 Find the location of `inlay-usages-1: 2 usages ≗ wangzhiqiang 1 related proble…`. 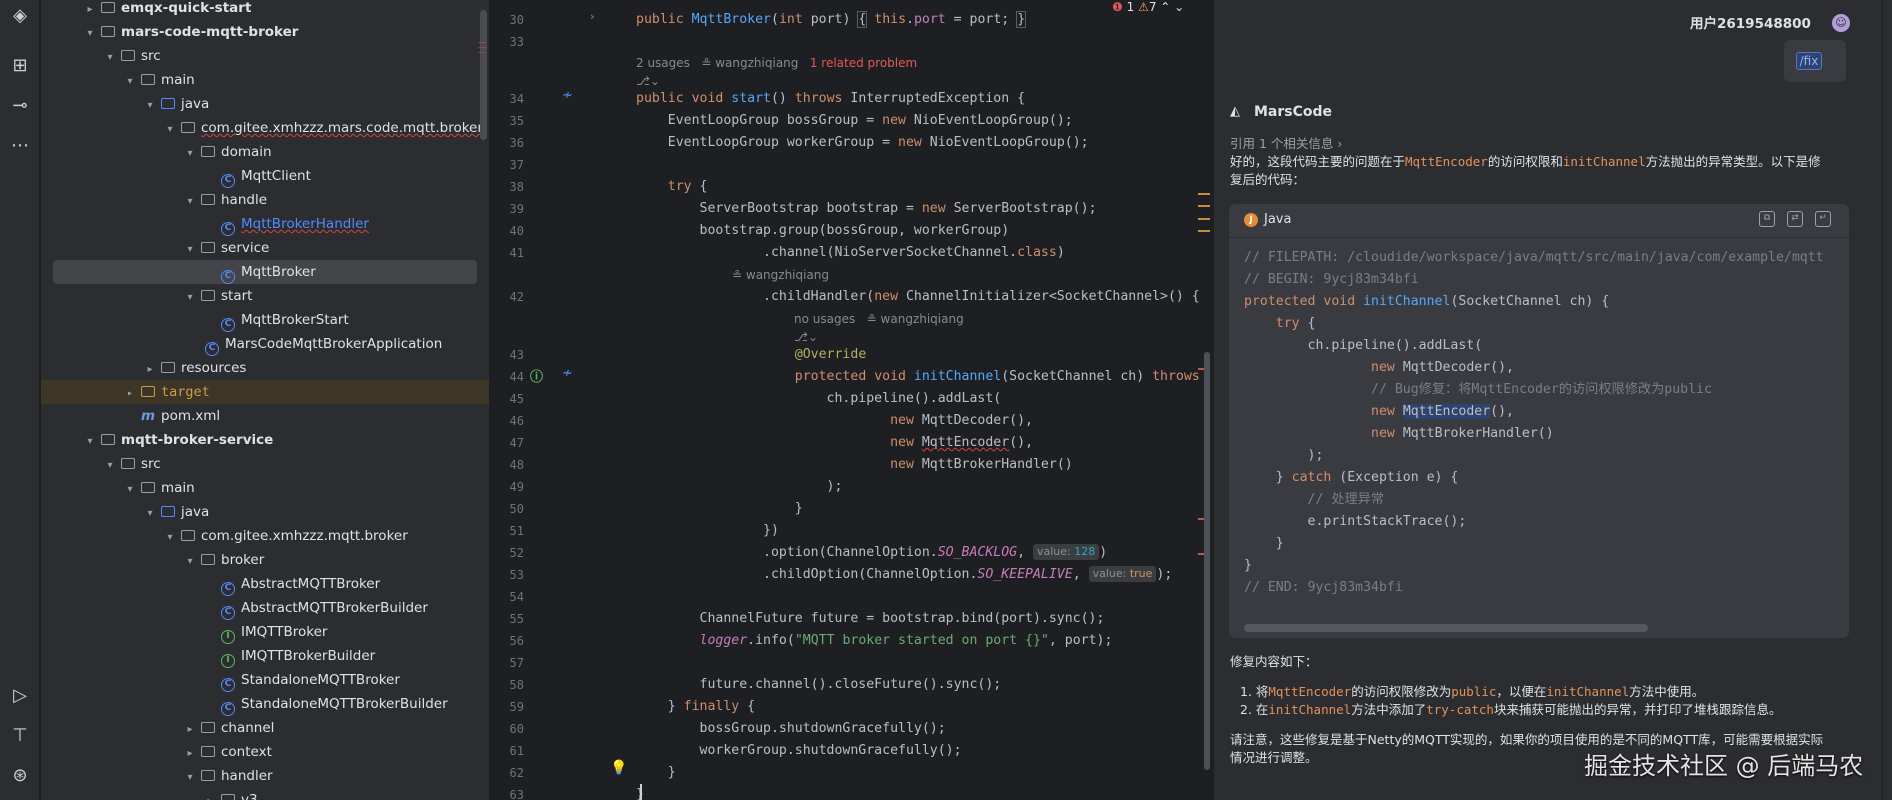

inlay-usages-1: 2 usages ≗ wangzhiqiang 1 related proble… is located at coordinates (776, 63).